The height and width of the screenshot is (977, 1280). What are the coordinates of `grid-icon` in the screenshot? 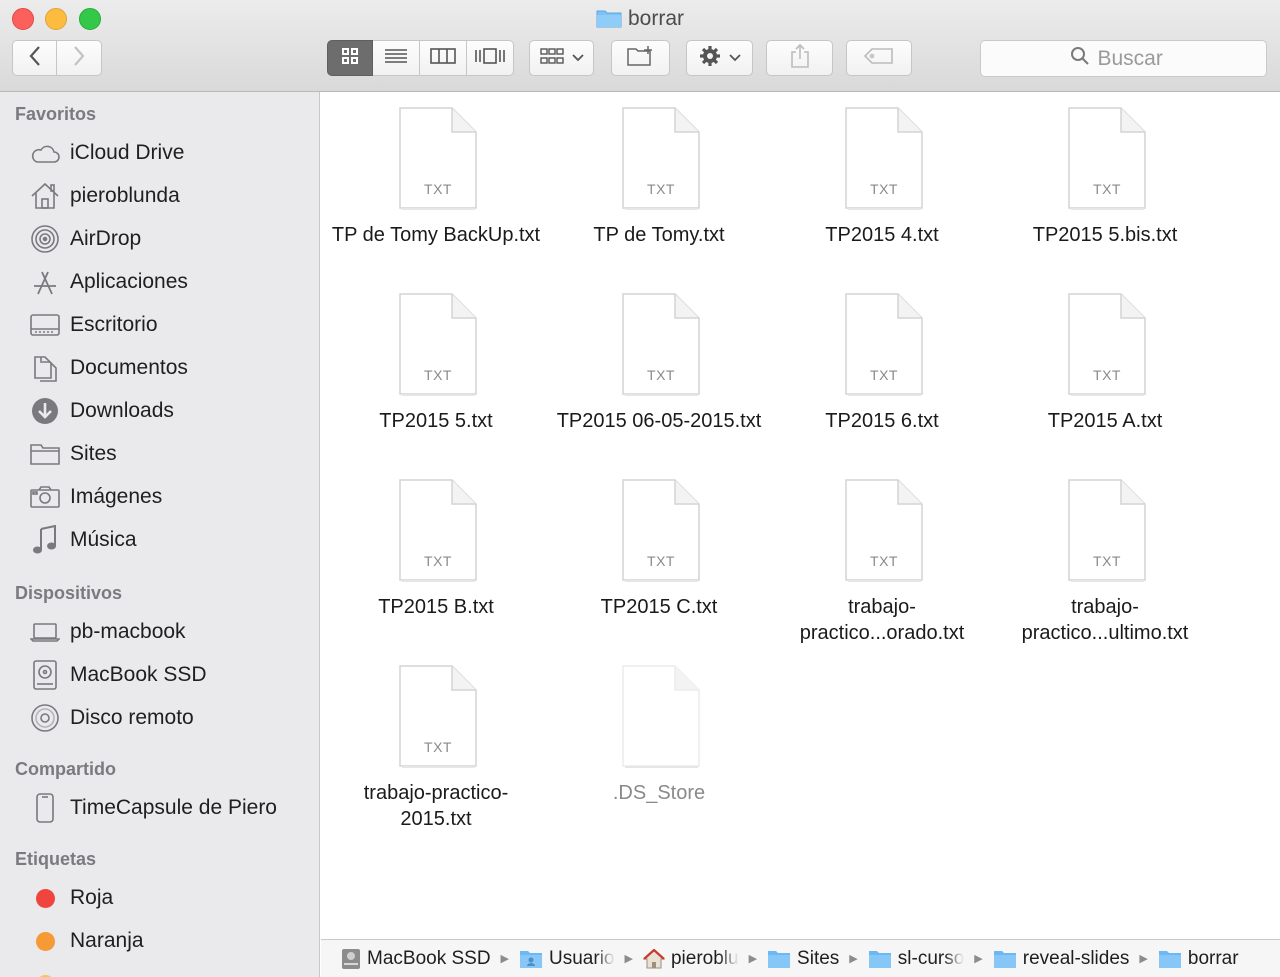 It's located at (350, 58).